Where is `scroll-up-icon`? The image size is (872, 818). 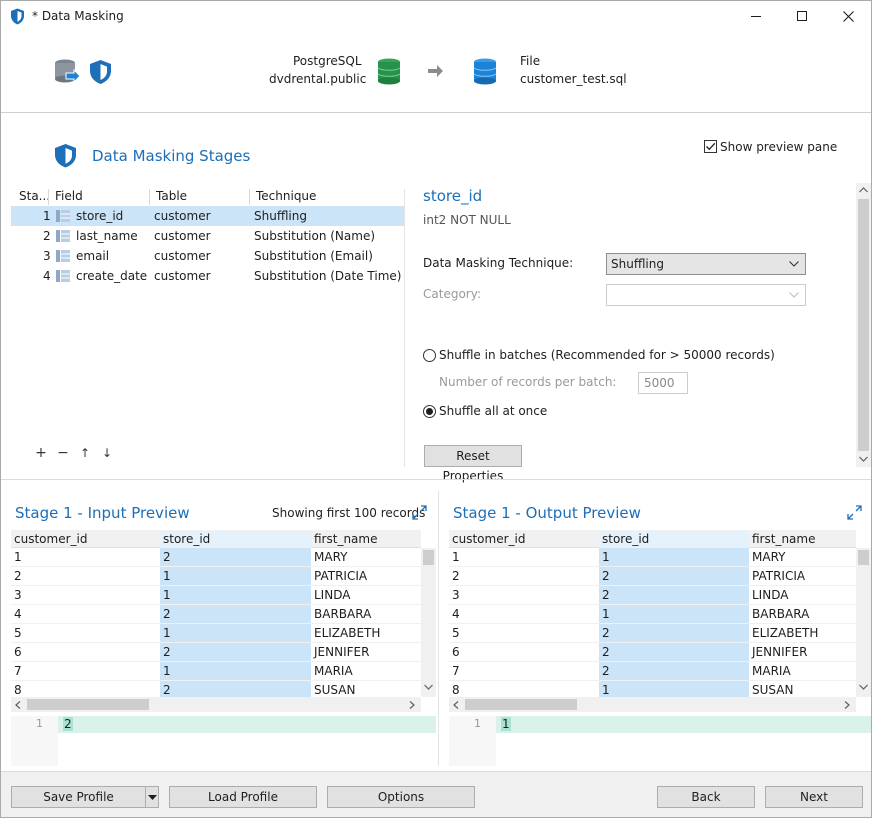
scroll-up-icon is located at coordinates (863, 190).